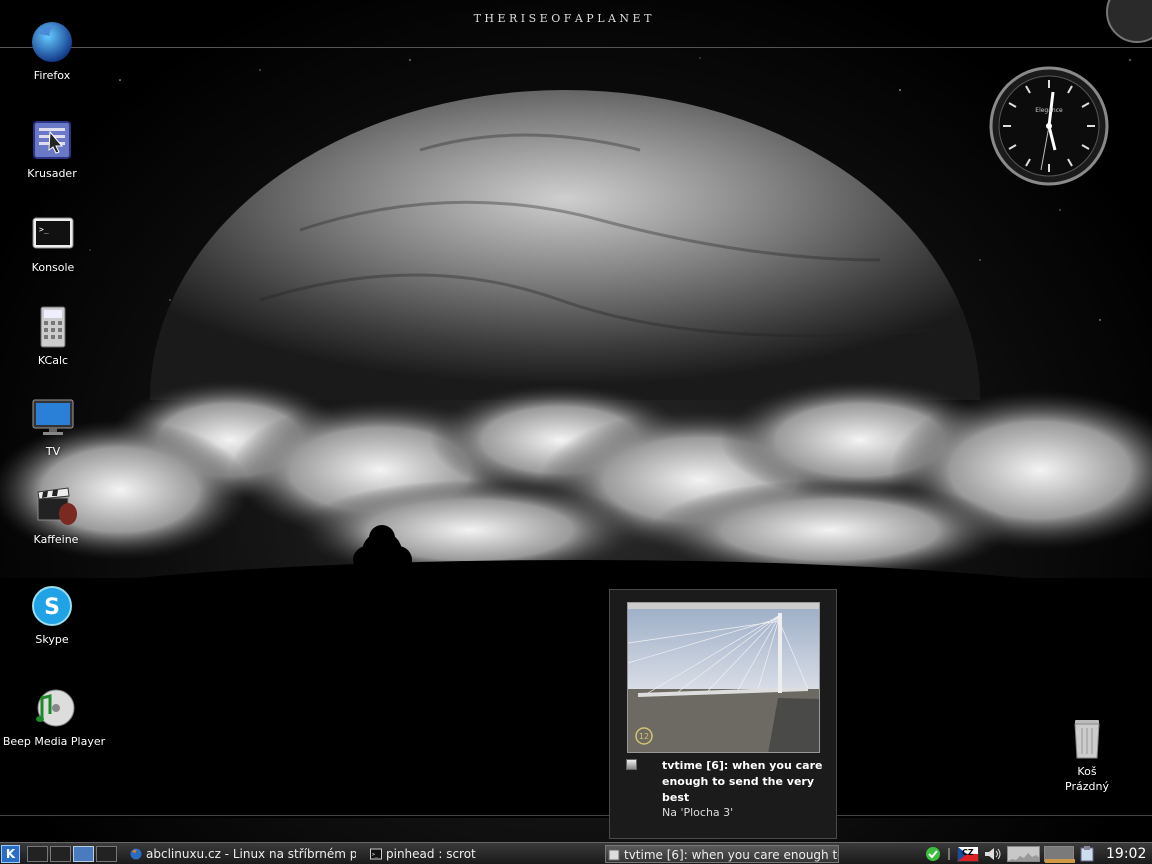 The image size is (1152, 864). Describe the element at coordinates (993, 854) in the screenshot. I see `volume-icon` at that location.